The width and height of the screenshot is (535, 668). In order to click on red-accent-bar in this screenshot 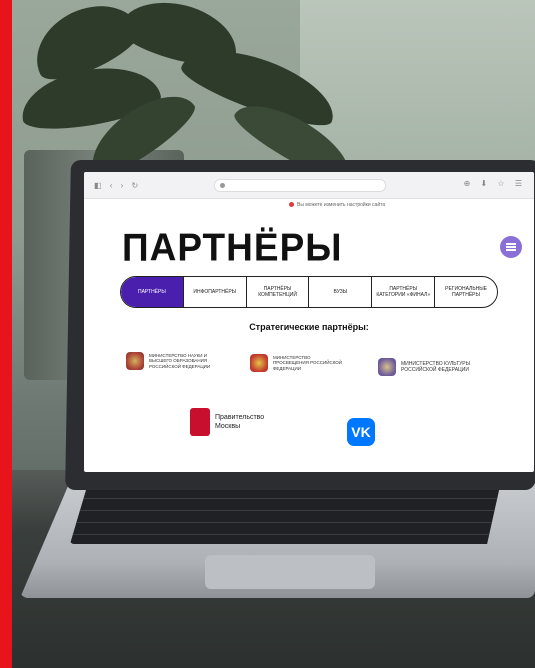, I will do `click(6, 334)`.